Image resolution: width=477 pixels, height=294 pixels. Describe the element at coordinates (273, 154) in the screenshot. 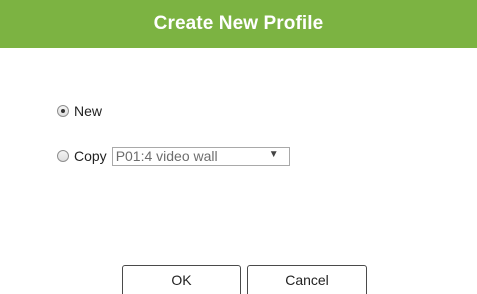

I see `chevron-down-icon: ▼` at that location.